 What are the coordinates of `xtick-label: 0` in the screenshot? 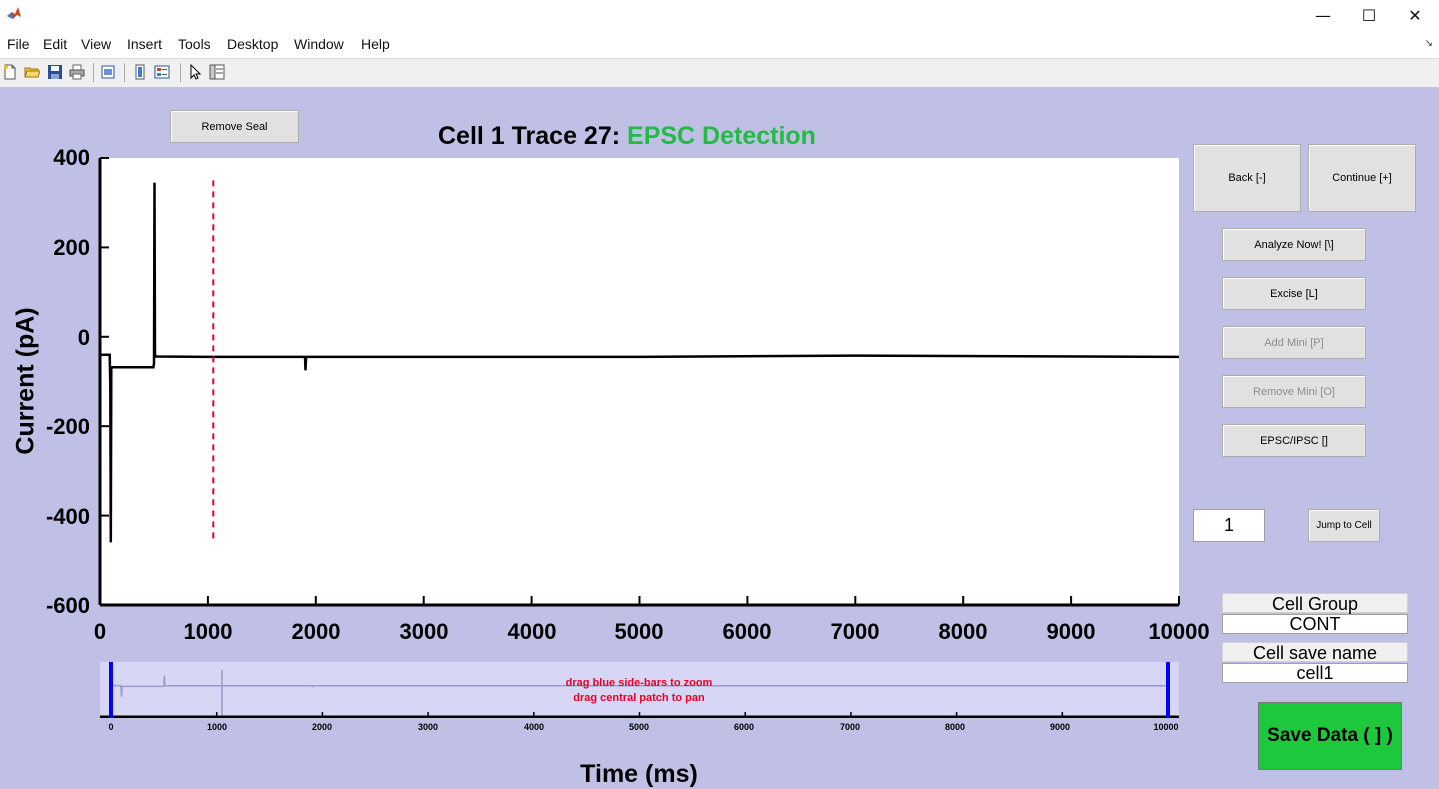 It's located at (100, 631).